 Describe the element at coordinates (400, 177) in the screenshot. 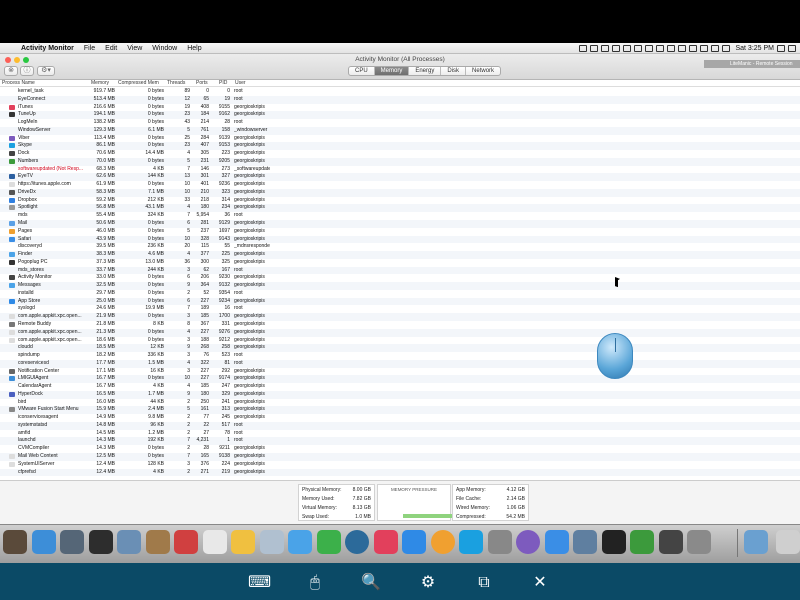

I see `table-row: EyeTV 62.6 MB 144 KB 13 301 327 georgioskripis` at that location.